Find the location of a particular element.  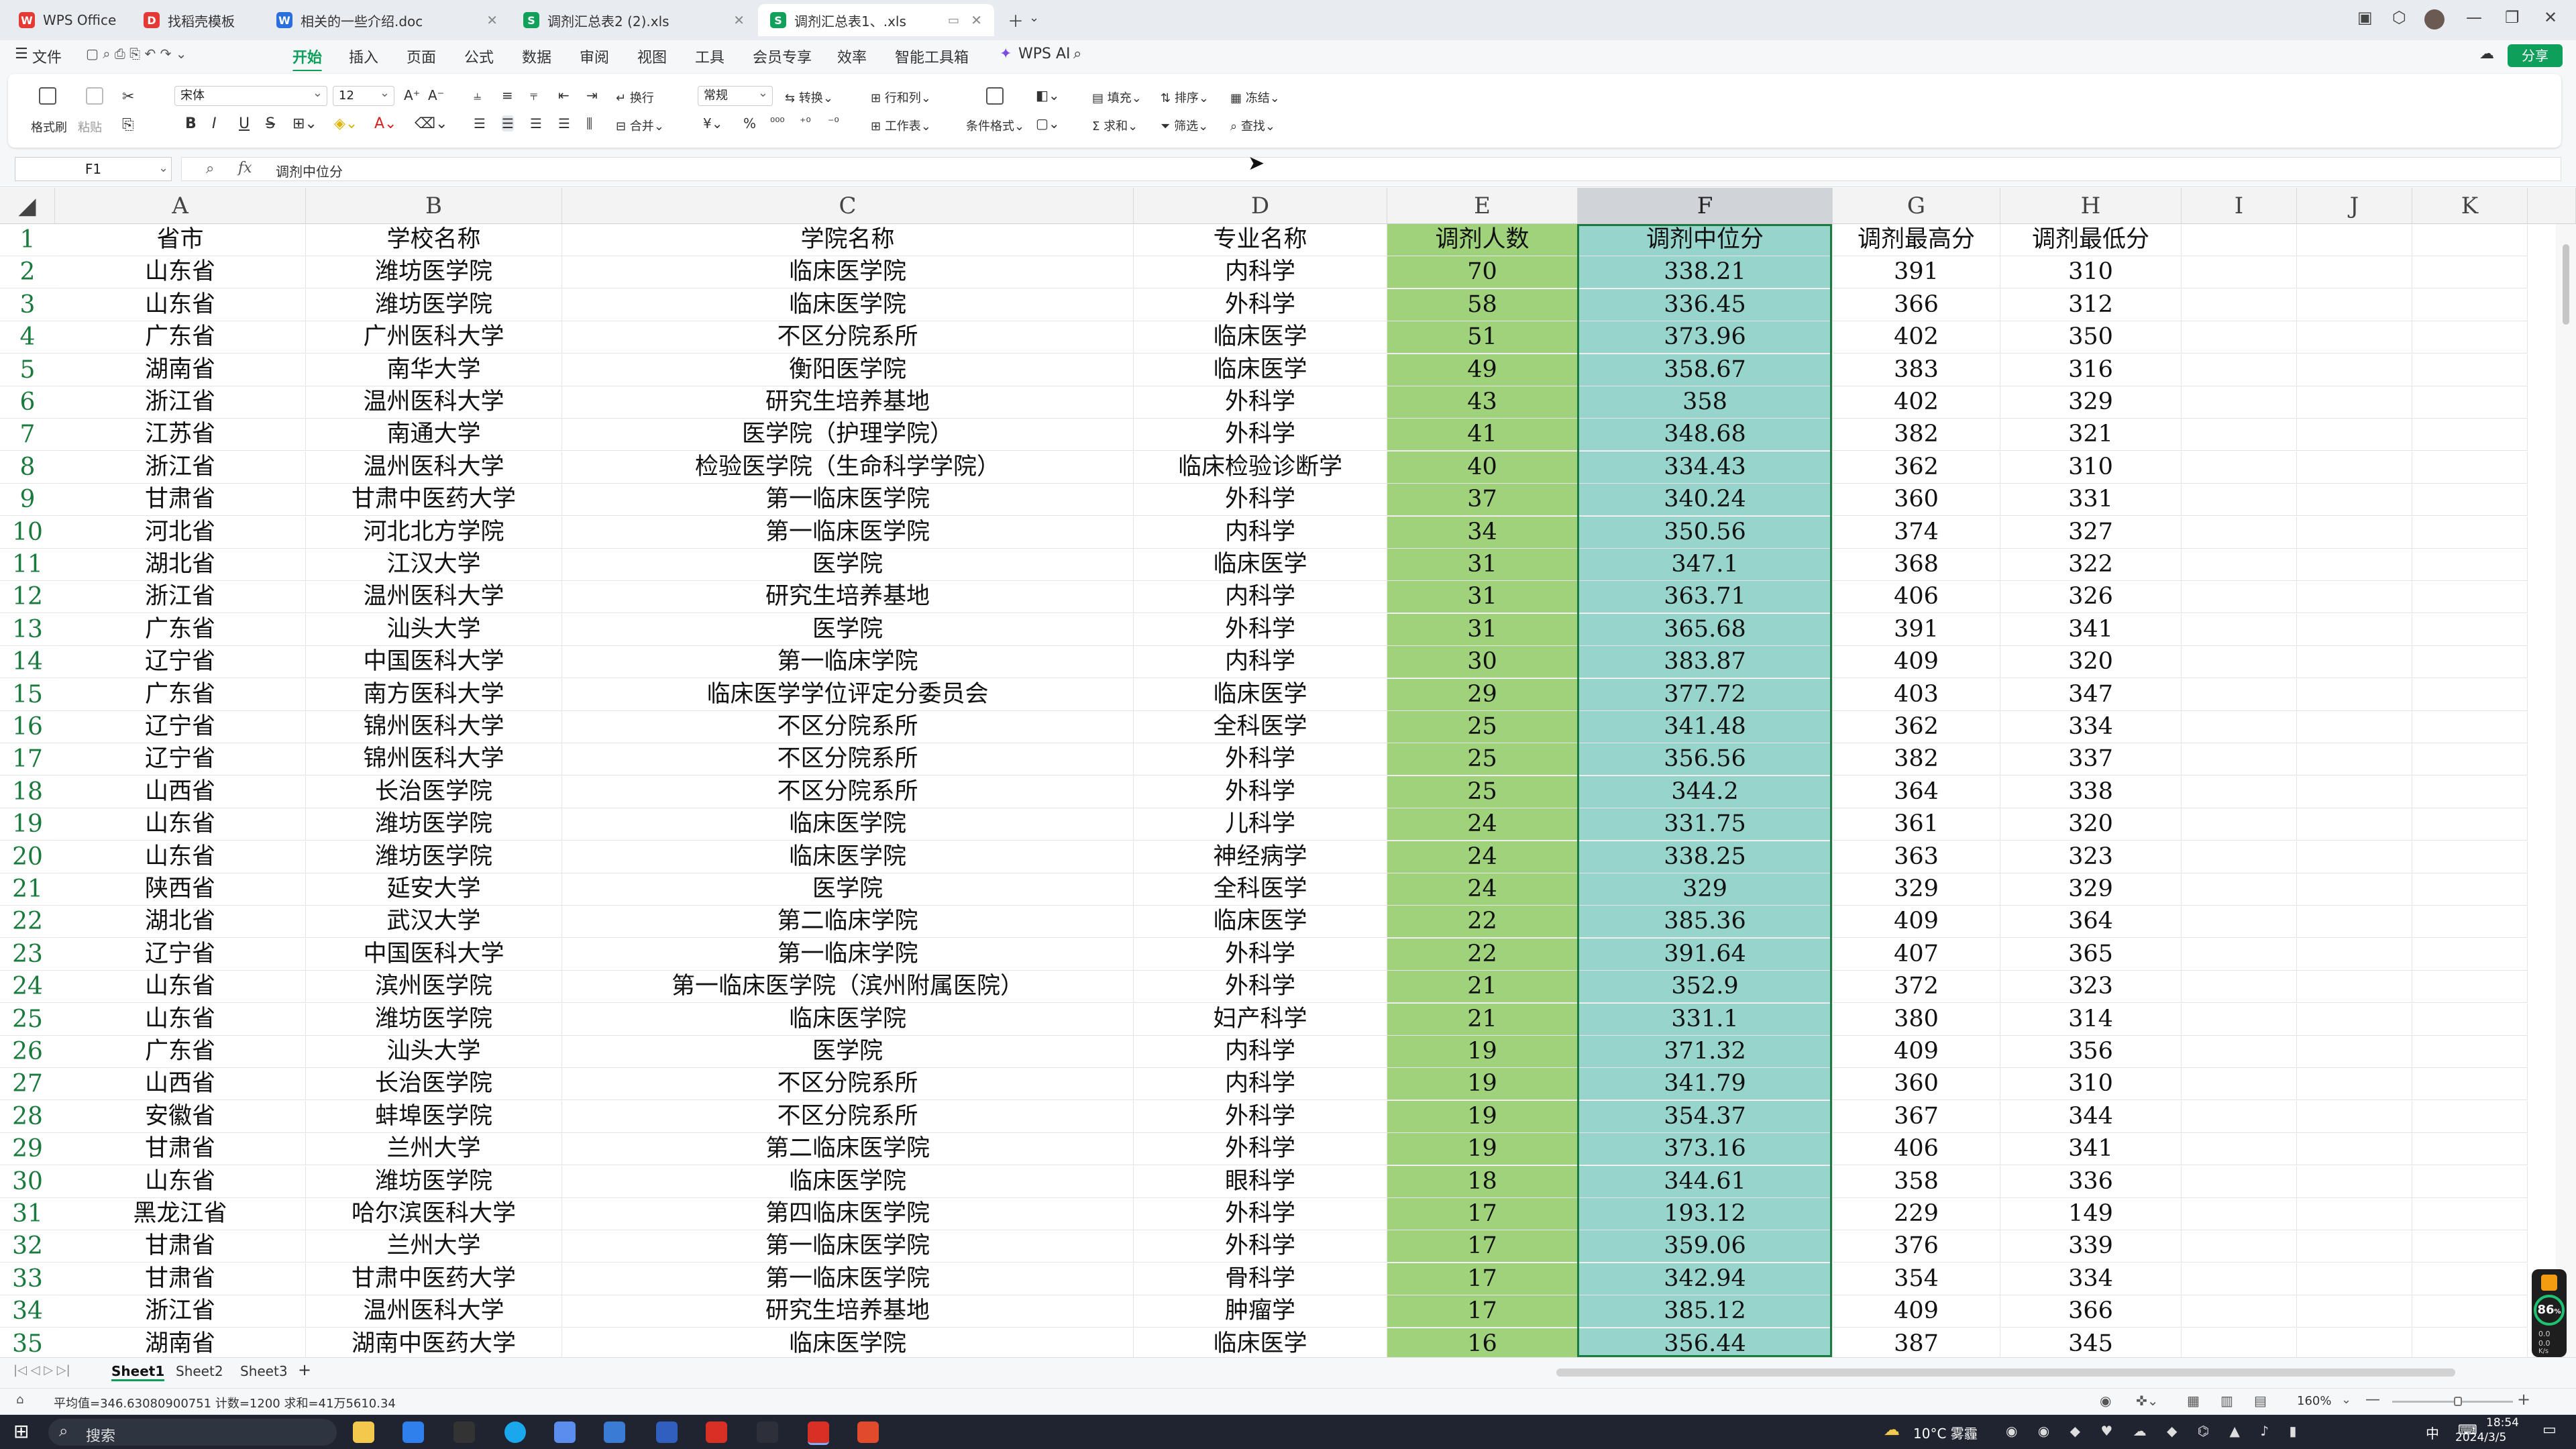

cell-min: 323 is located at coordinates (2091, 987).